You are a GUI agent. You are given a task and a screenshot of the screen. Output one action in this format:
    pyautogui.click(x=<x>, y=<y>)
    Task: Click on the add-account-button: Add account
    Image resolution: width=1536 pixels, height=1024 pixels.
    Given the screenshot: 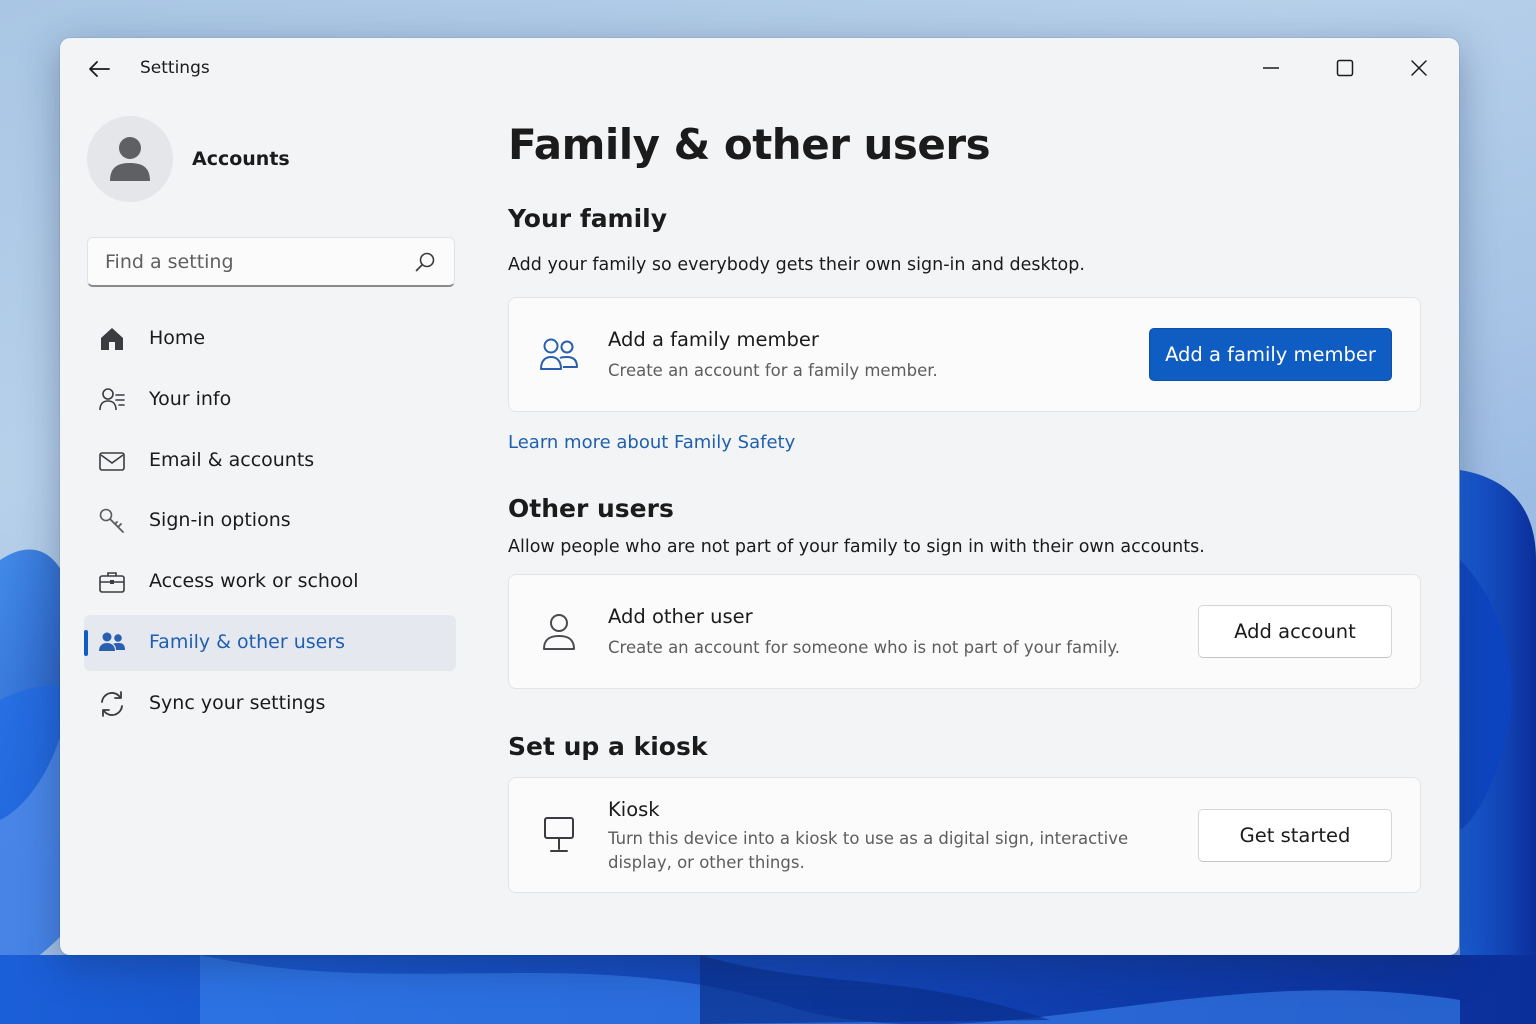 What is the action you would take?
    pyautogui.click(x=1295, y=631)
    